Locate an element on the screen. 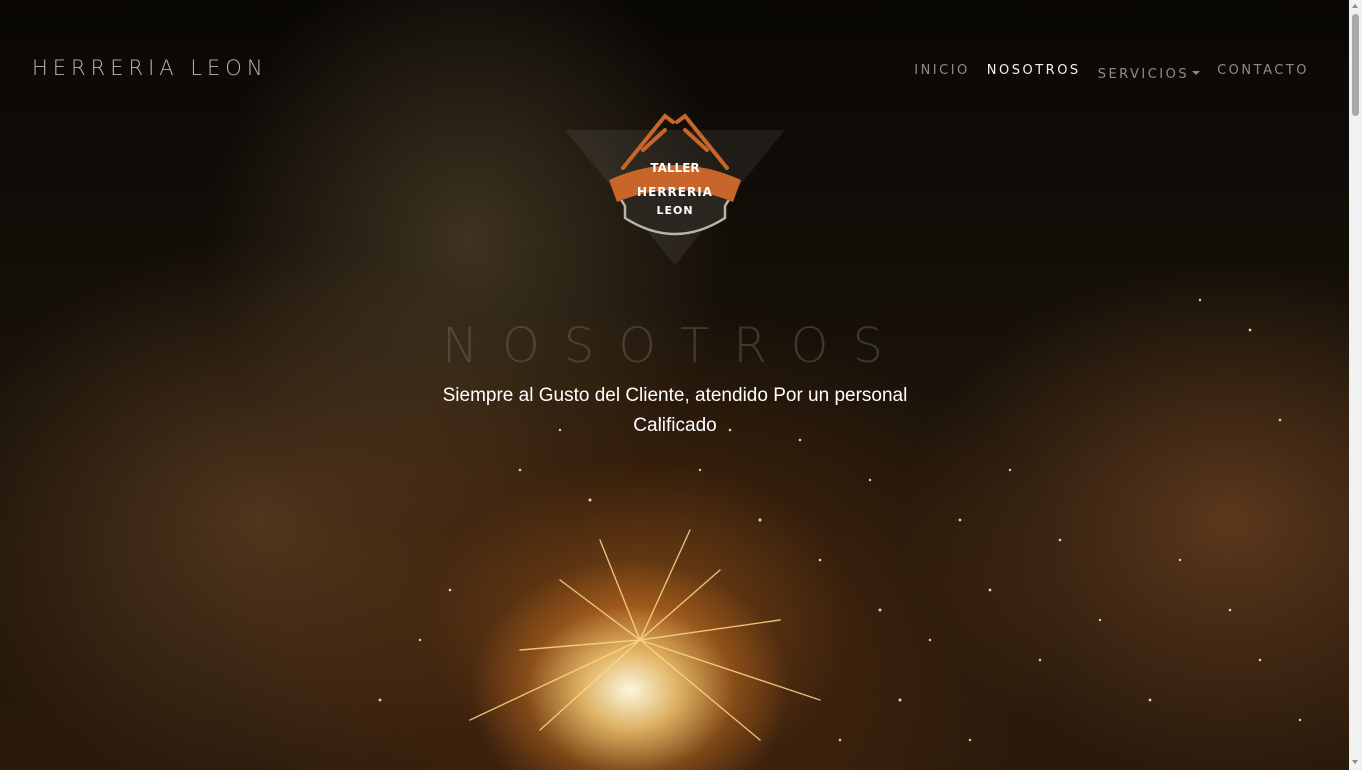  scrollbar-thumb is located at coordinates (1355, 65).